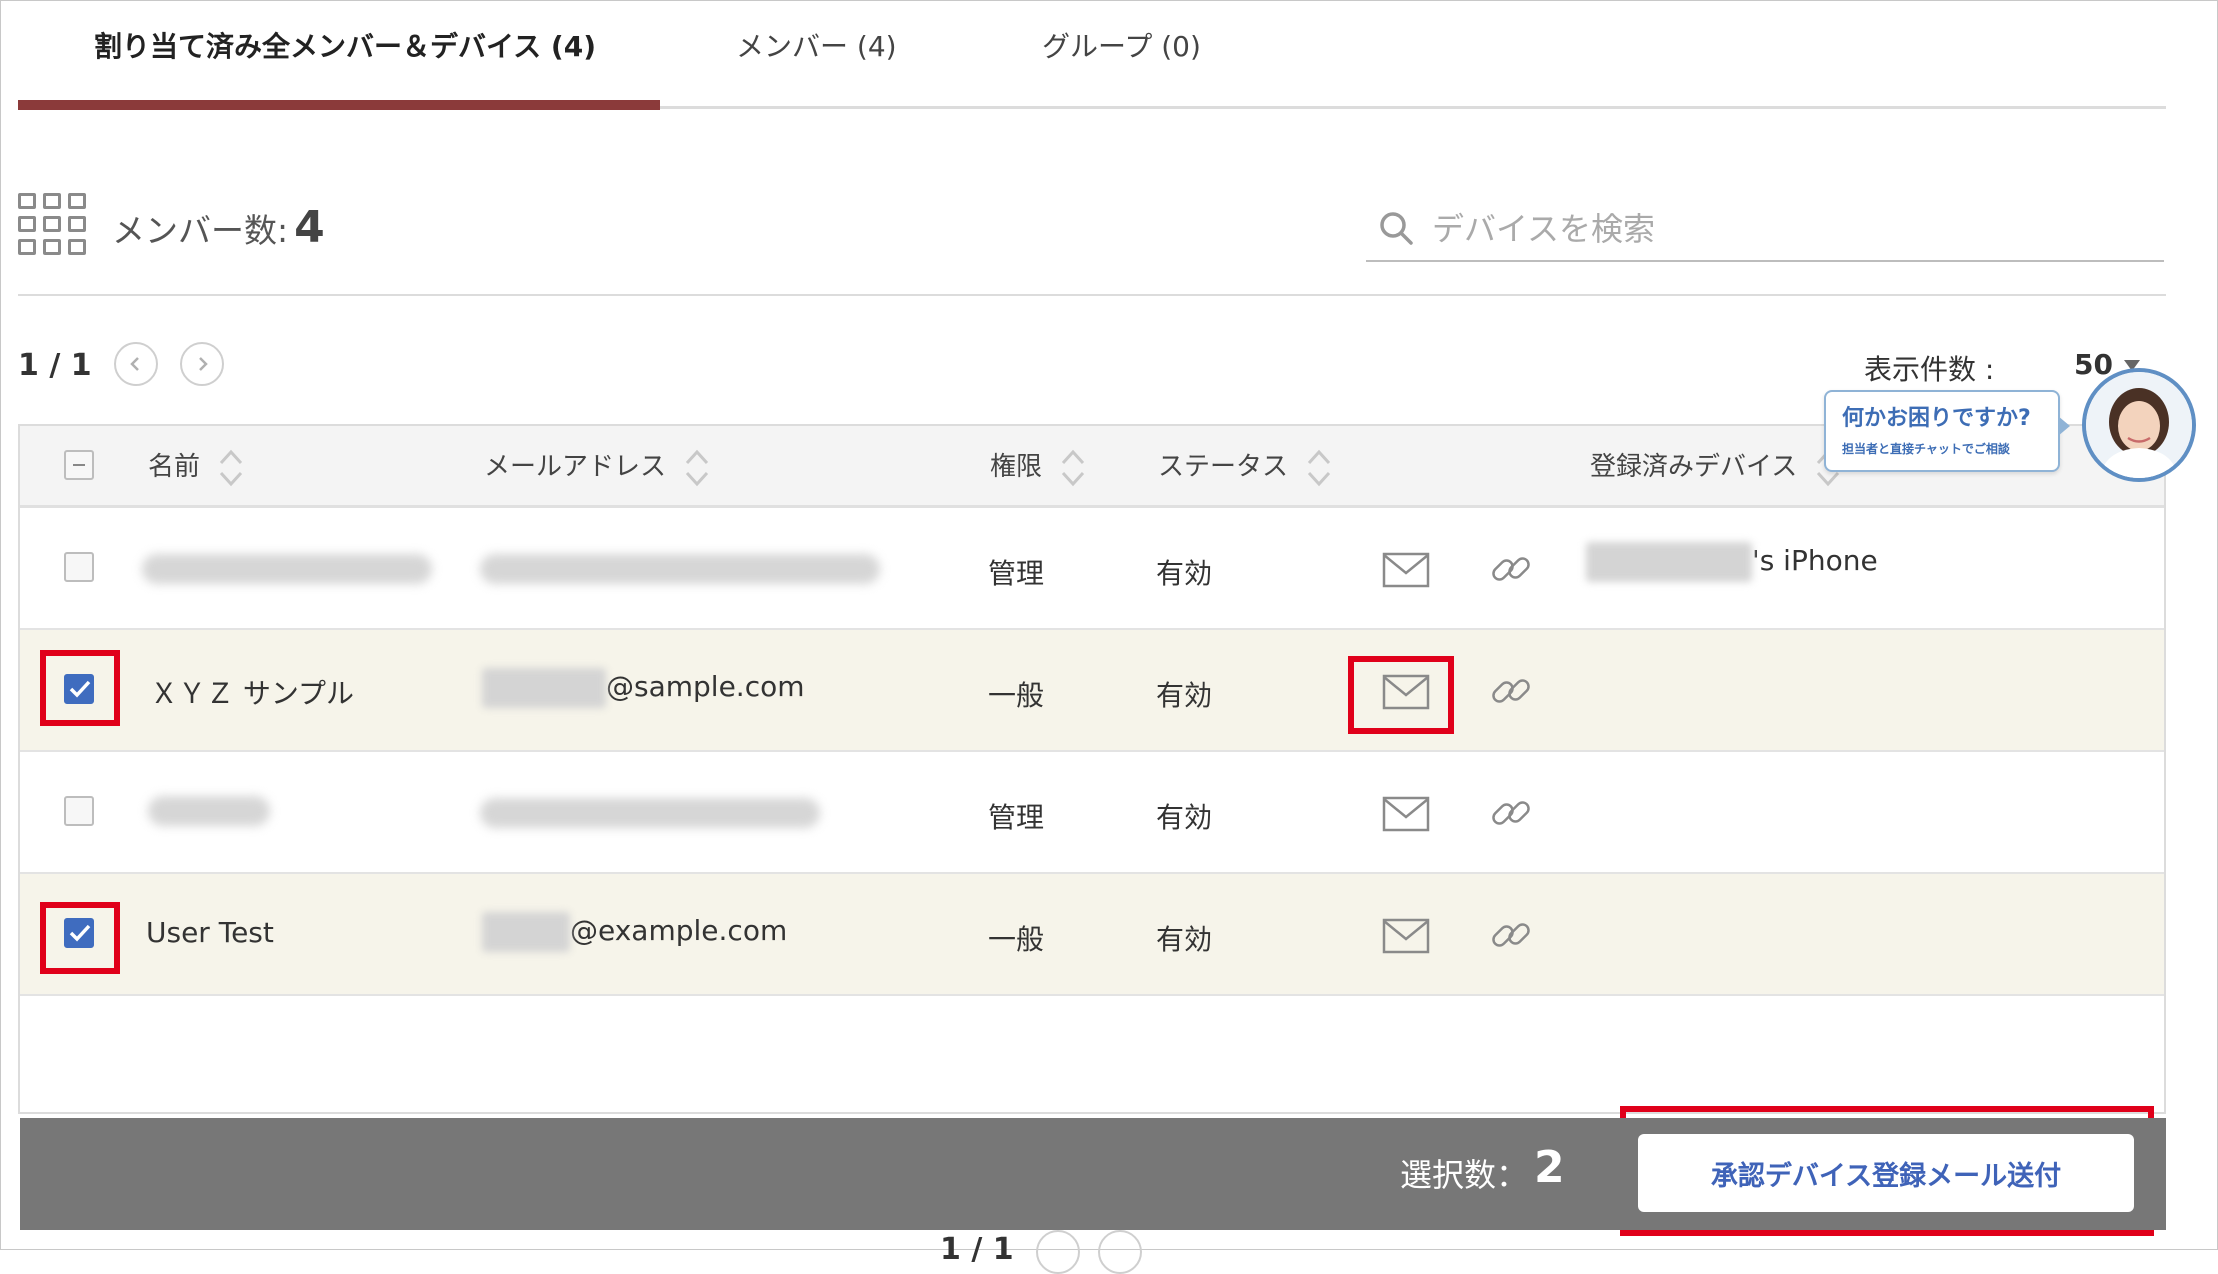 The width and height of the screenshot is (2218, 1274). I want to click on device-owner-redacted, so click(1669, 562).